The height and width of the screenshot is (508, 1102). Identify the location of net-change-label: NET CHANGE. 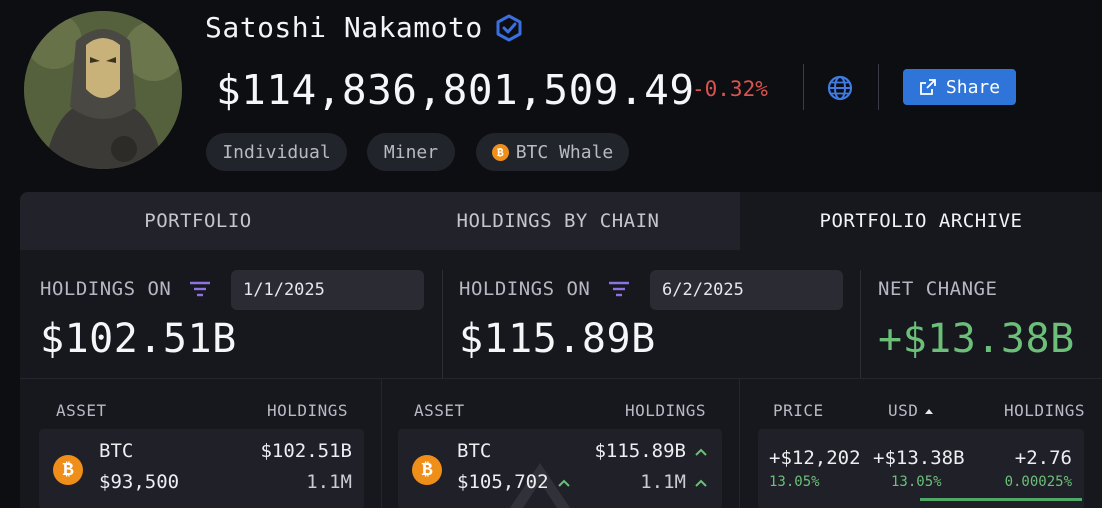
(938, 289).